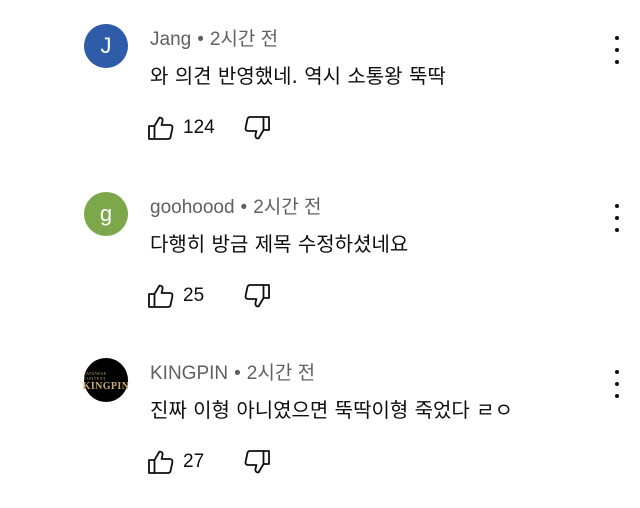 Image resolution: width=640 pixels, height=508 pixels. I want to click on comment-text: 다행히 방금 제목 수정하셨네요, so click(279, 244).